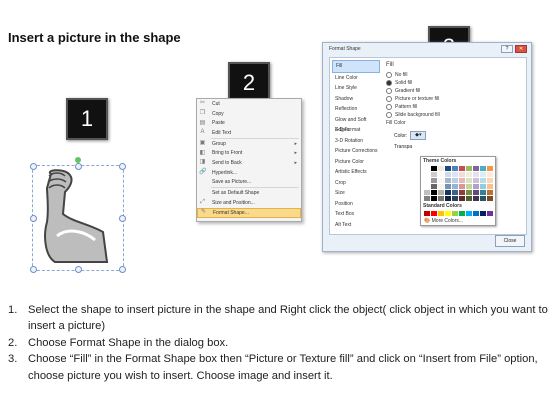 The height and width of the screenshot is (420, 560). I want to click on radio-no-fill: No fill, so click(454, 75).